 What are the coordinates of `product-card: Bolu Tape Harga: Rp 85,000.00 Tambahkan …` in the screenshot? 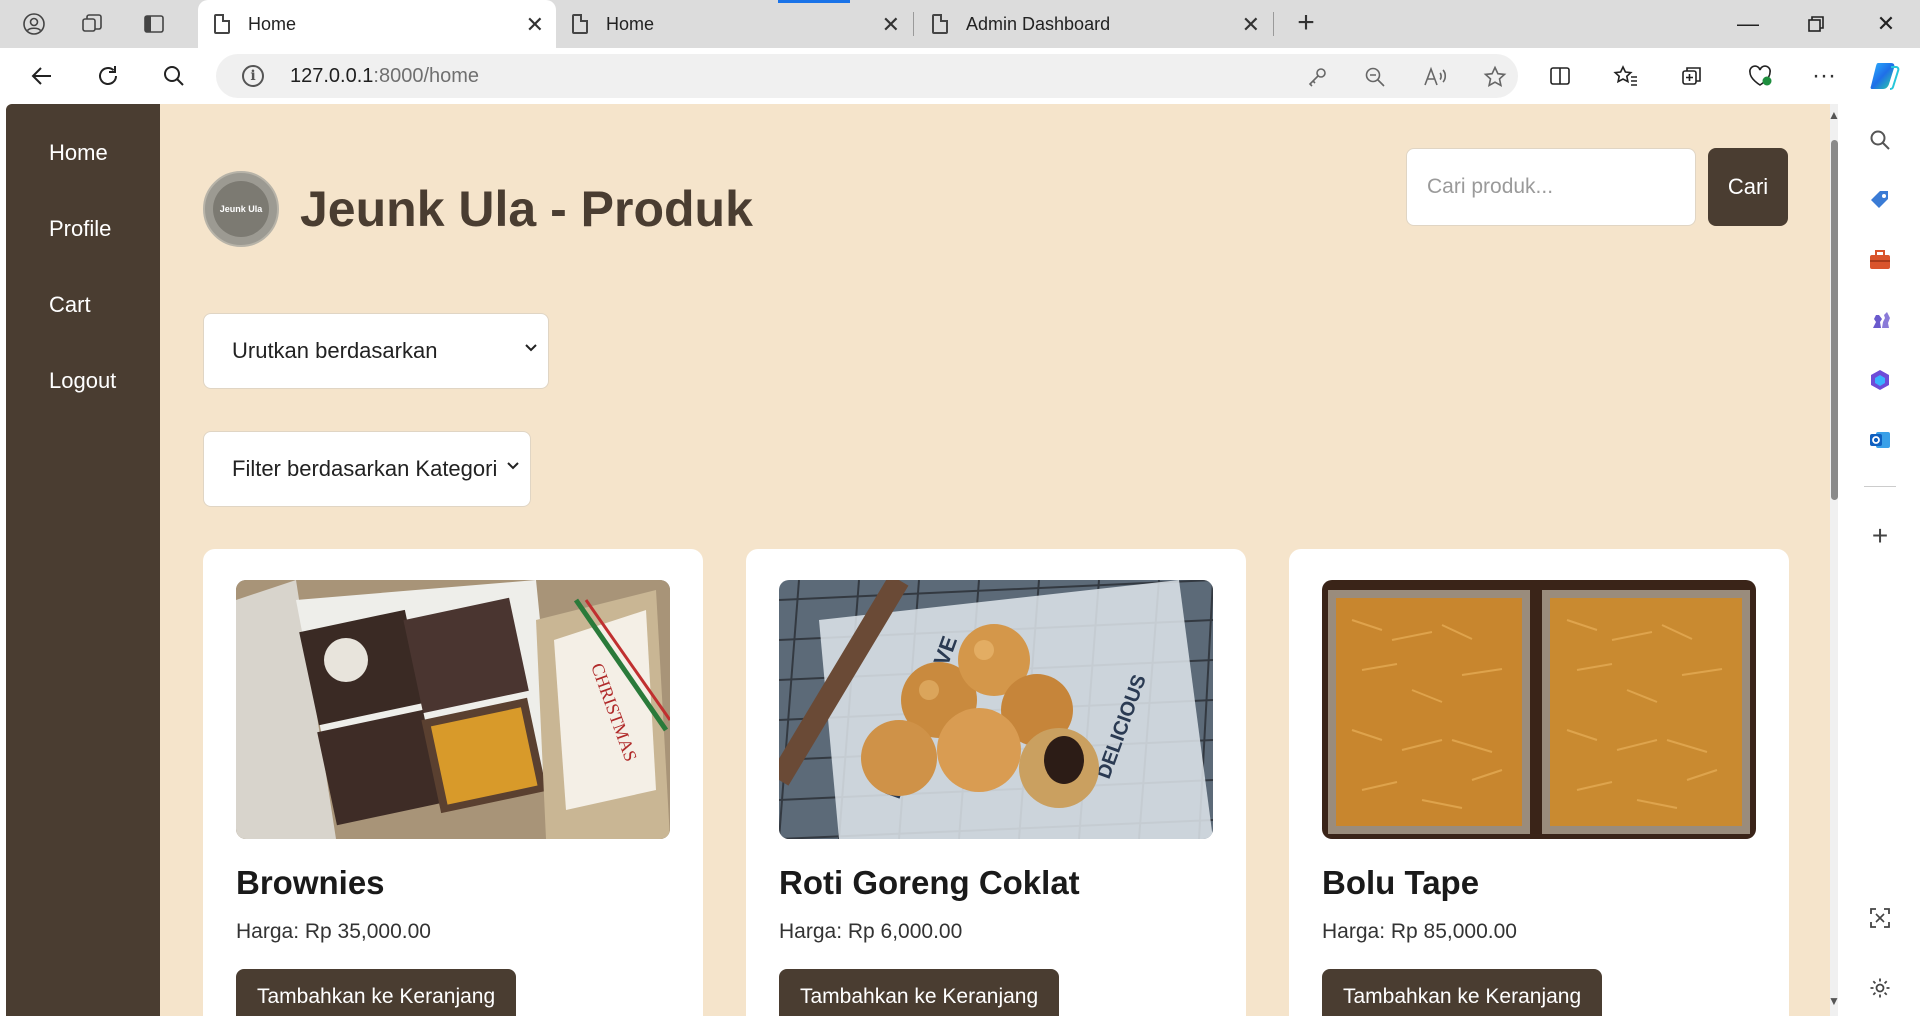 It's located at (1539, 782).